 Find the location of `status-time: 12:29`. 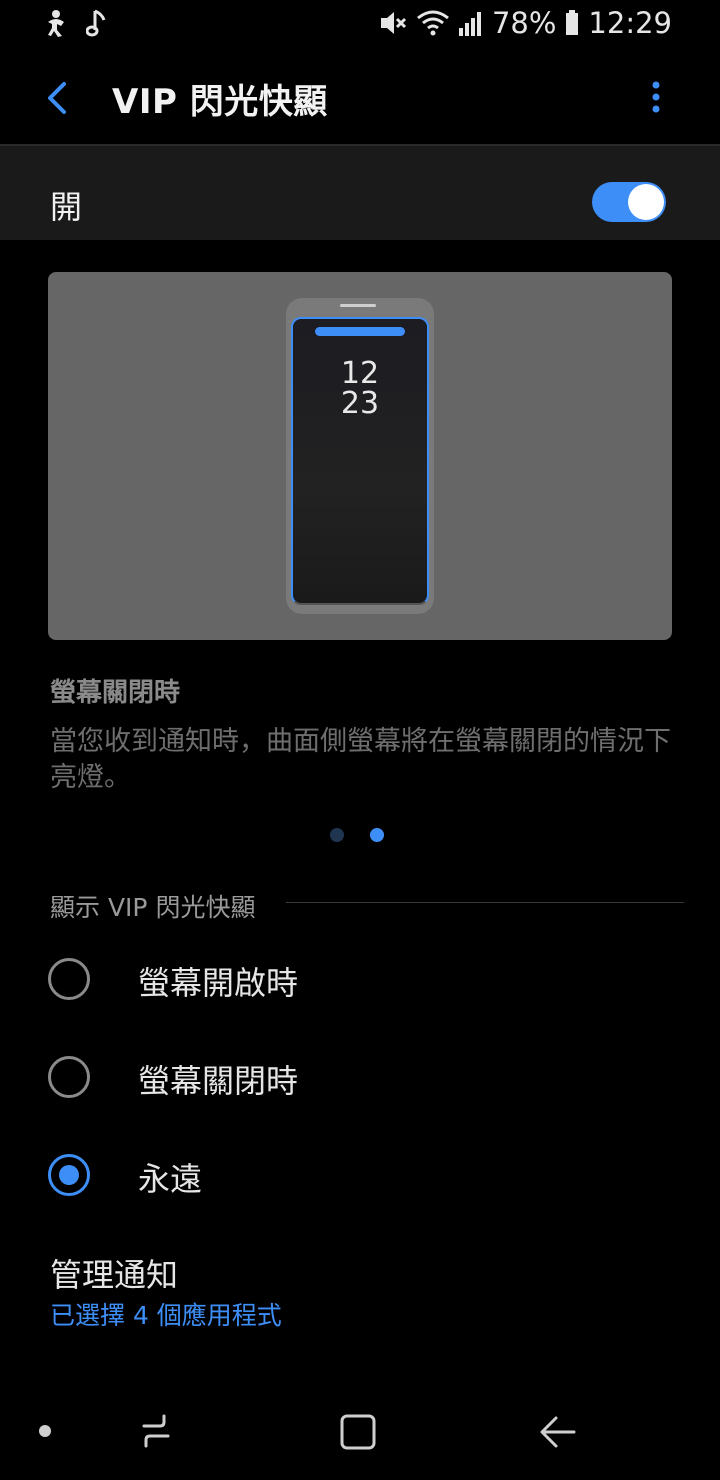

status-time: 12:29 is located at coordinates (630, 23).